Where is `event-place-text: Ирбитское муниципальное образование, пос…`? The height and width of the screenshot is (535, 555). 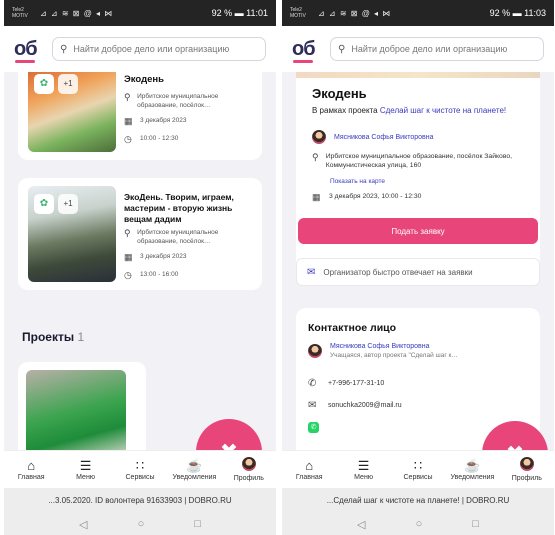 event-place-text: Ирбитское муниципальное образование, пос… is located at coordinates (178, 237).